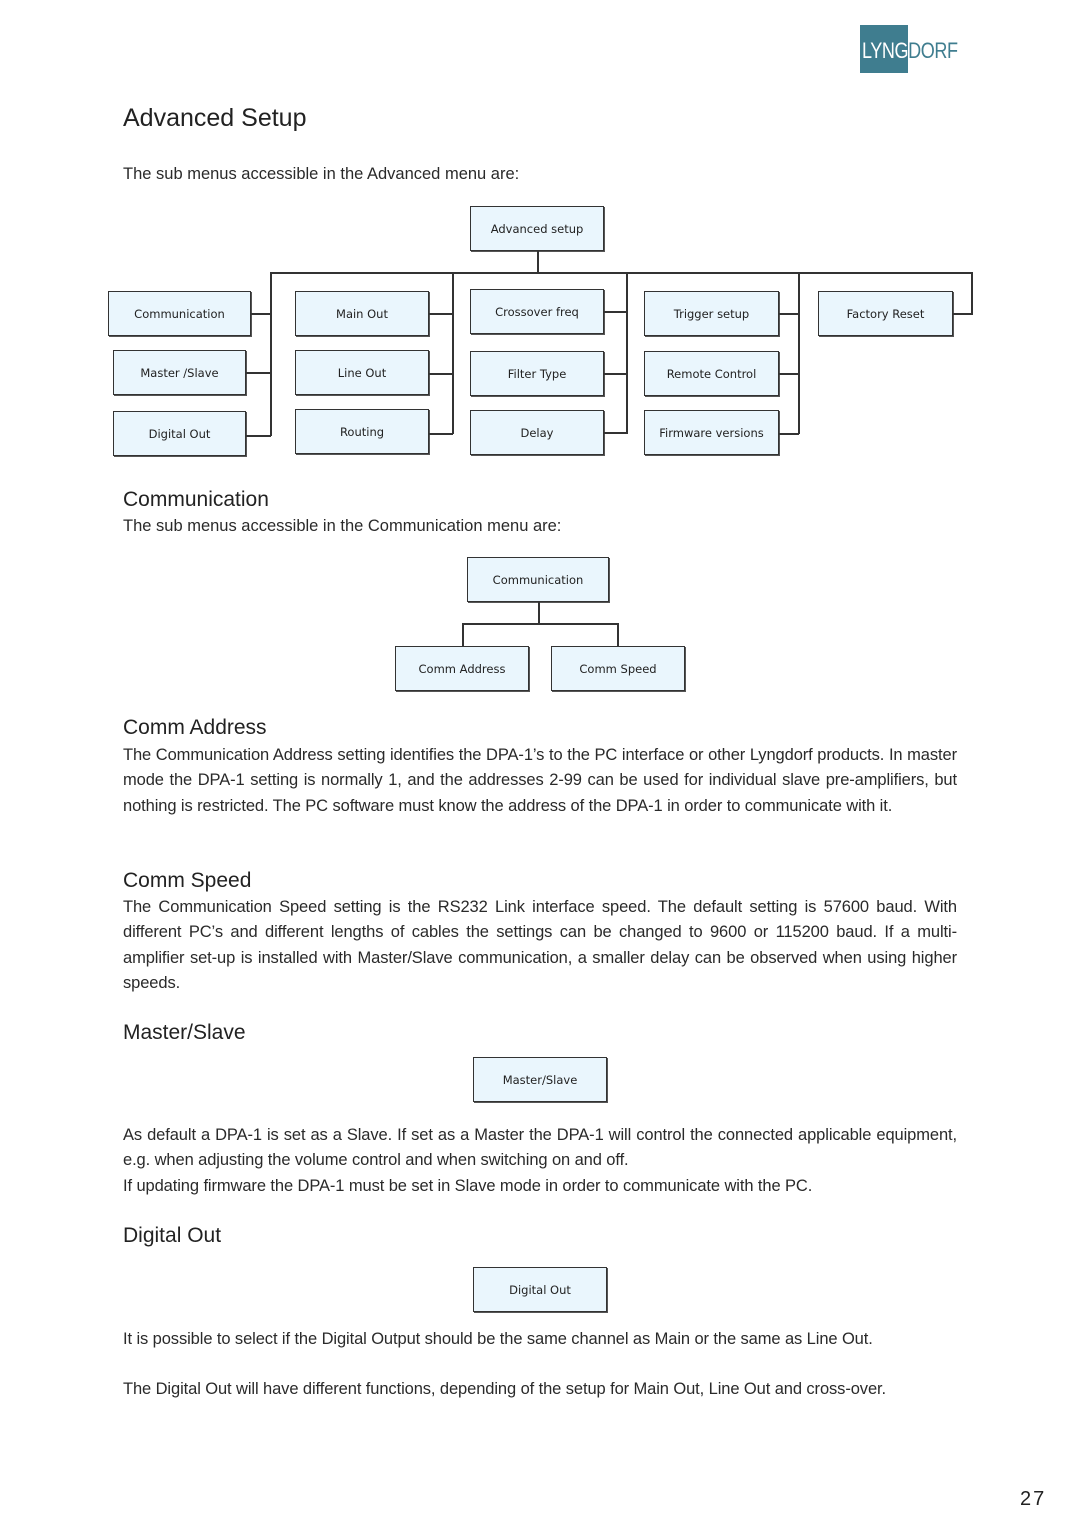 The width and height of the screenshot is (1080, 1527). Describe the element at coordinates (540, 1289) in the screenshot. I see `node-digital-out-box: Digital Out` at that location.